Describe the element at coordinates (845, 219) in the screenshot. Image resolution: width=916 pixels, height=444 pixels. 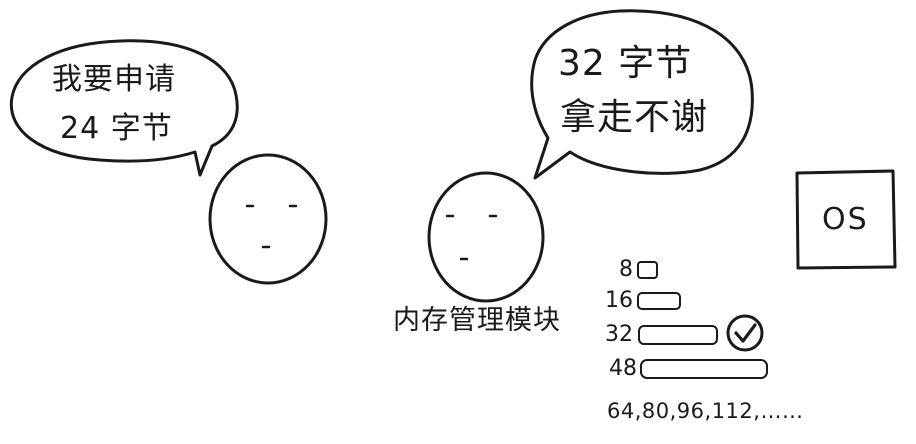
I see `os-label: OS` at that location.